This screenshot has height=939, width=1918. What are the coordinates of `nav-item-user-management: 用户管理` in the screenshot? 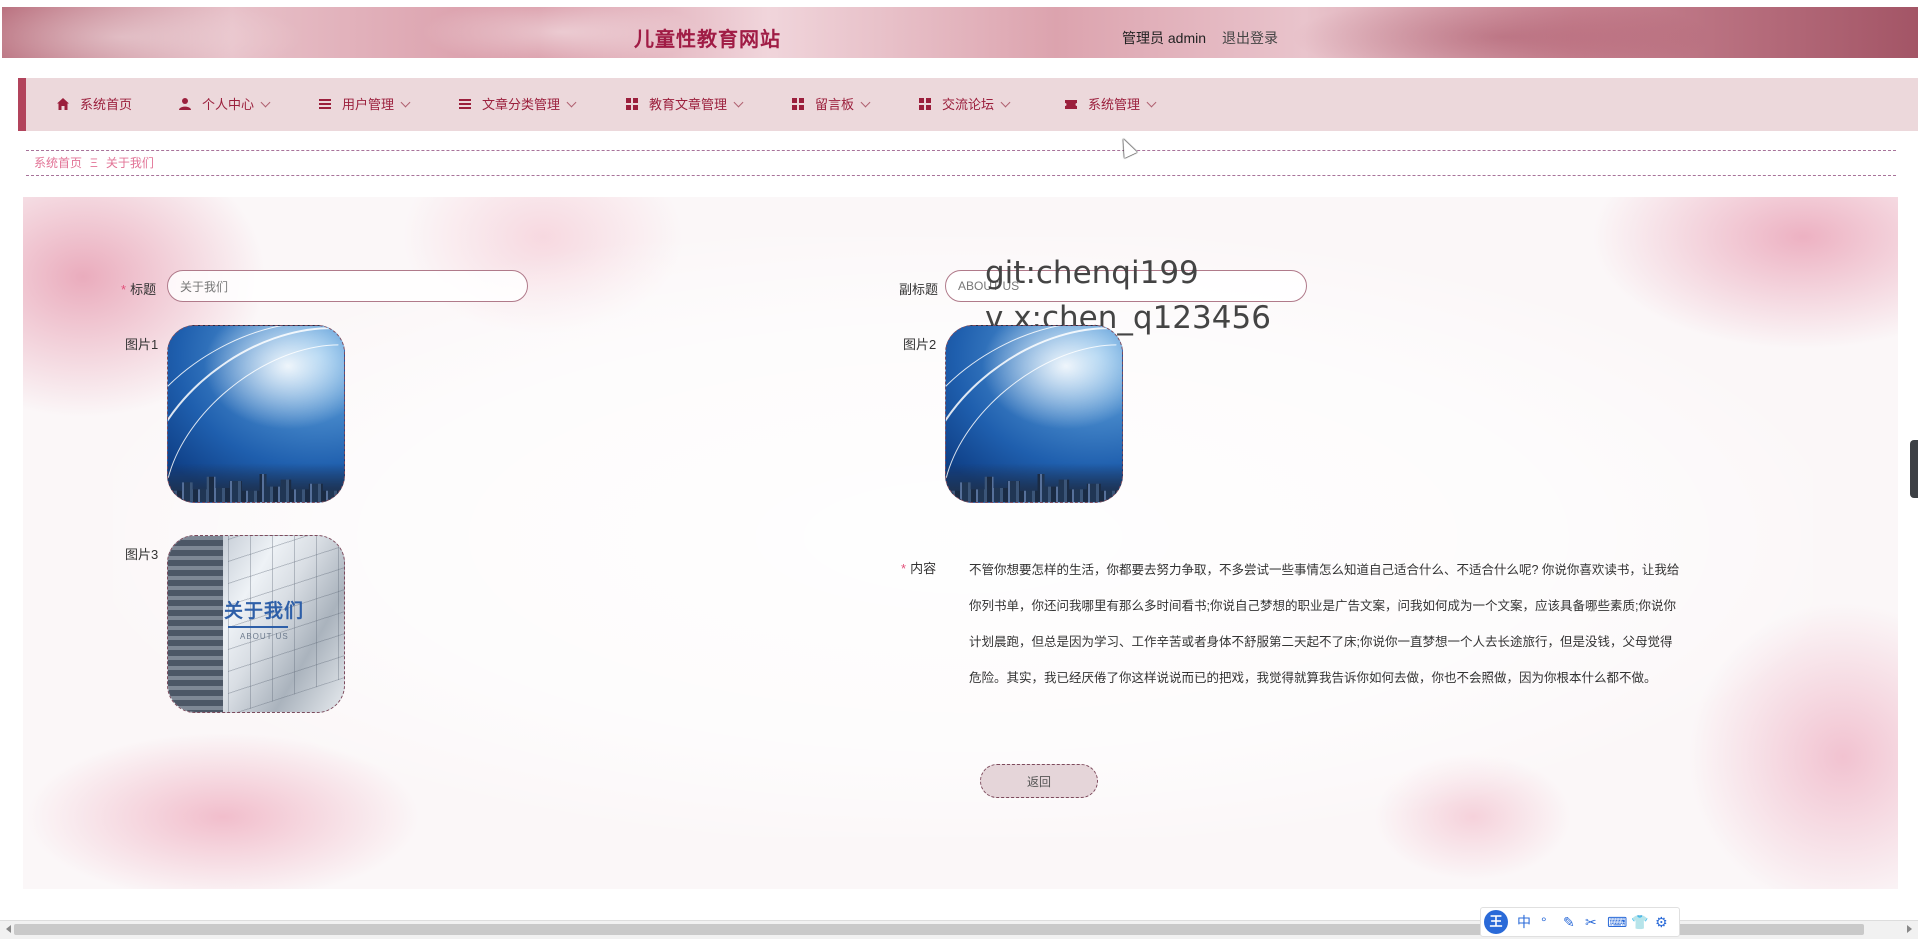 It's located at (364, 104).